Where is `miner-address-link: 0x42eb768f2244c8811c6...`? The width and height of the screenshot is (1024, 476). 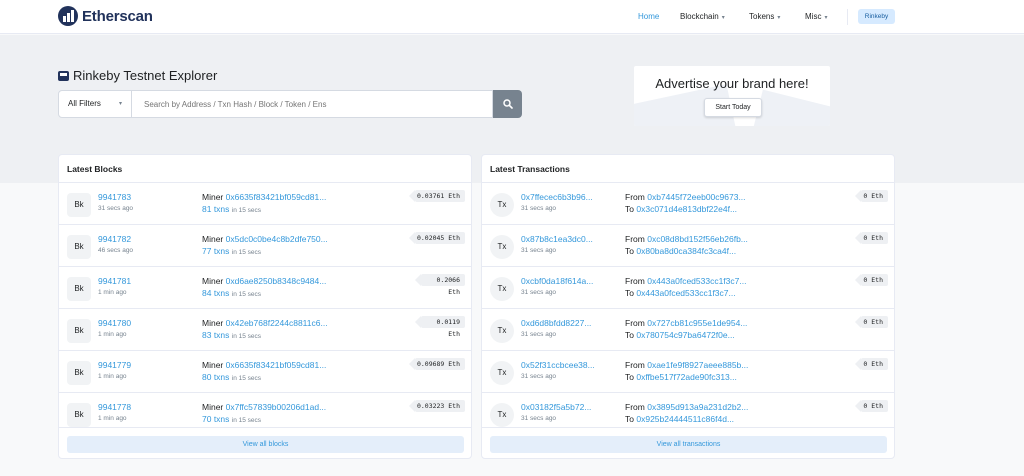
miner-address-link: 0x42eb768f2244c8811c6... is located at coordinates (277, 323).